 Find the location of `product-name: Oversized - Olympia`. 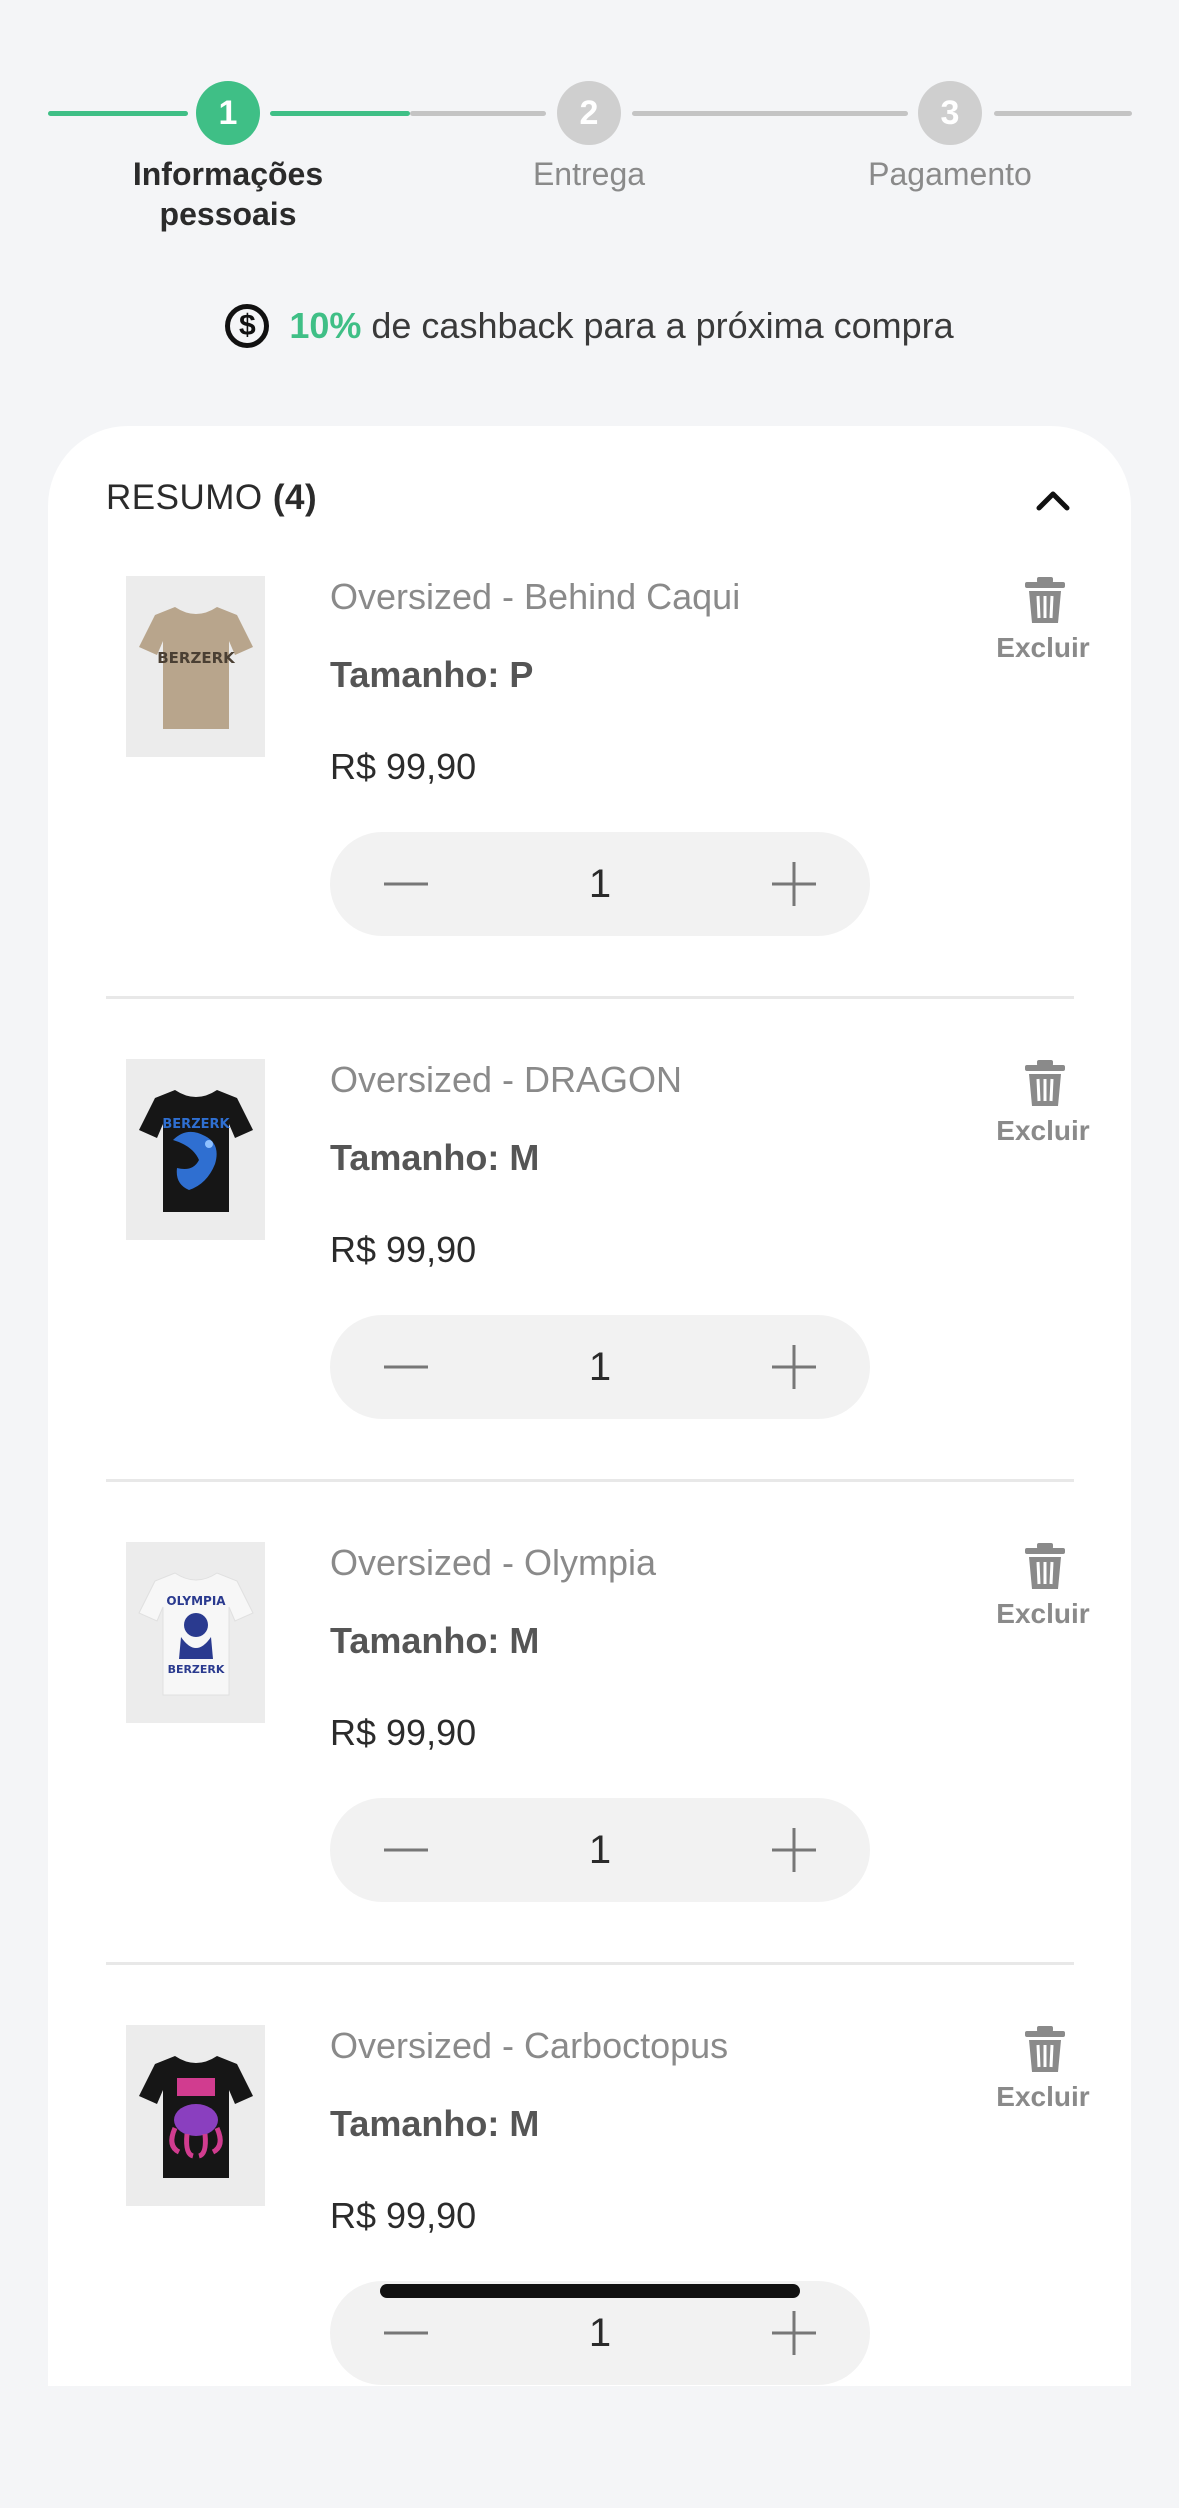

product-name: Oversized - Olympia is located at coordinates (493, 1563).